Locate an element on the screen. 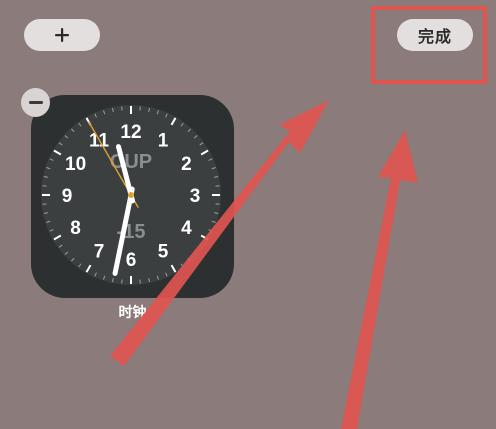 The height and width of the screenshot is (429, 496). minus-icon is located at coordinates (35, 102).